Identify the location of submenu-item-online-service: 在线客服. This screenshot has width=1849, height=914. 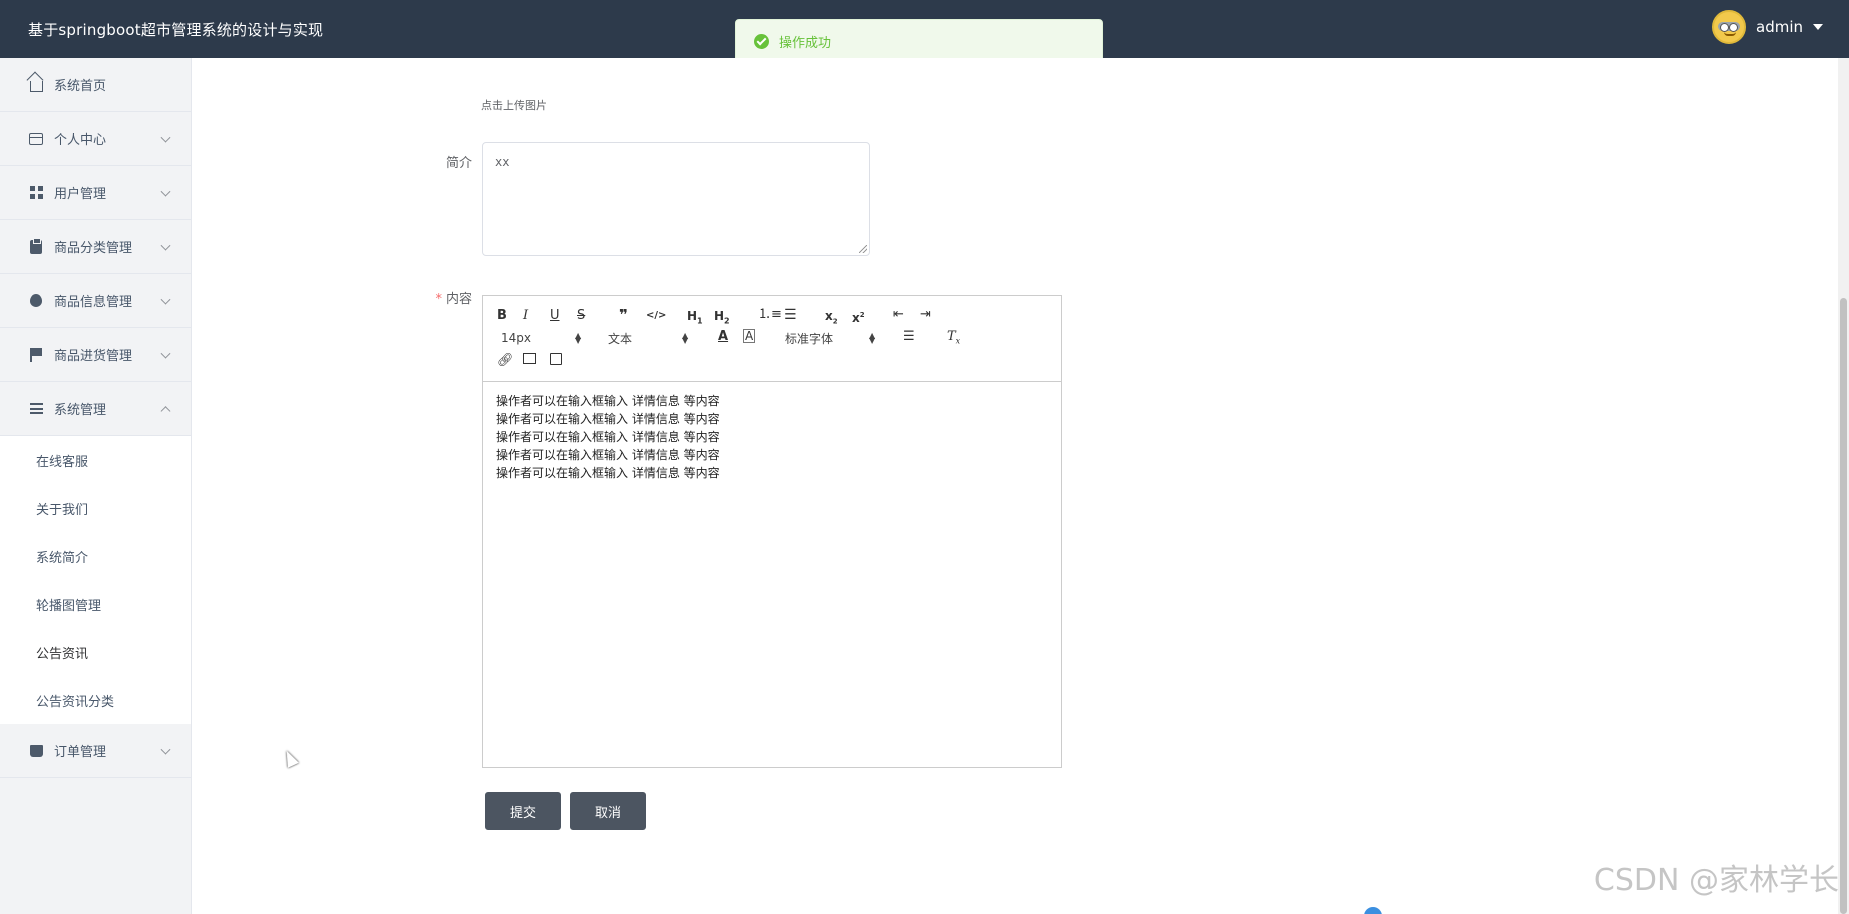
(95, 460).